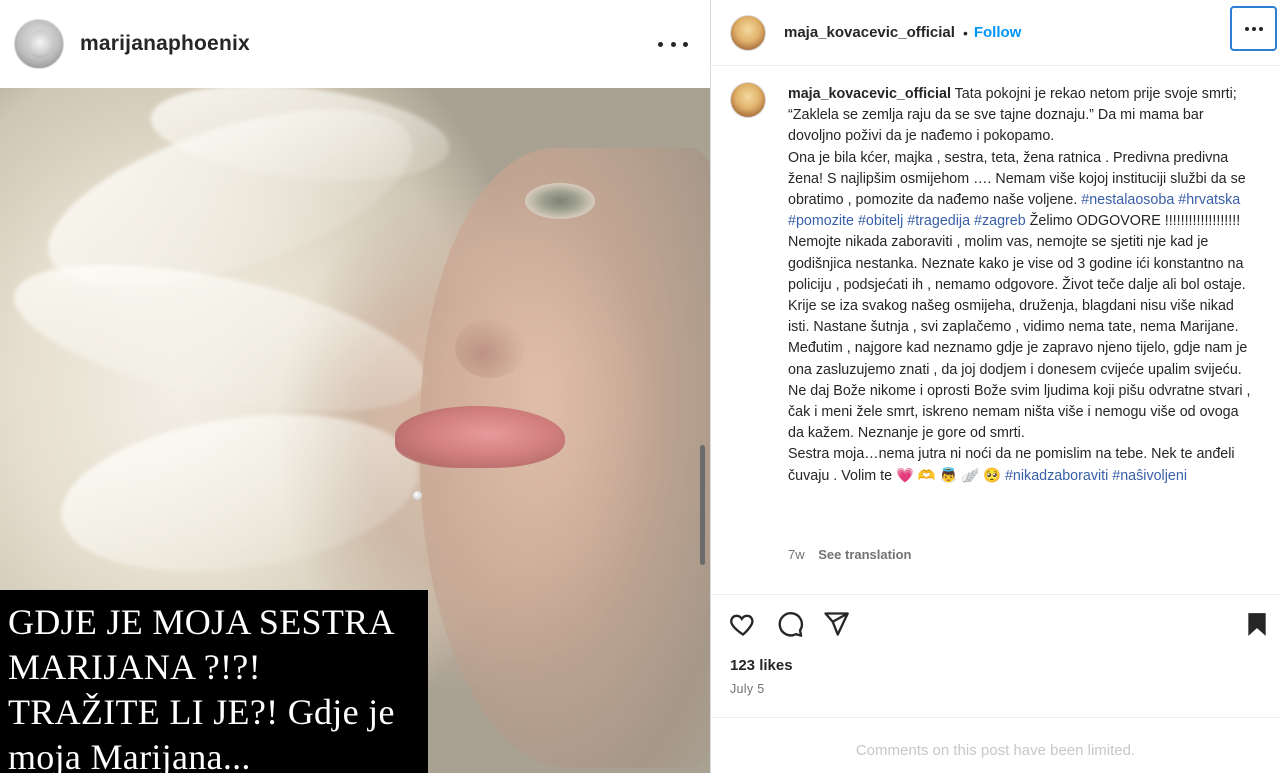 The width and height of the screenshot is (1280, 773). What do you see at coordinates (796, 554) in the screenshot?
I see `post-age: 7w` at bounding box center [796, 554].